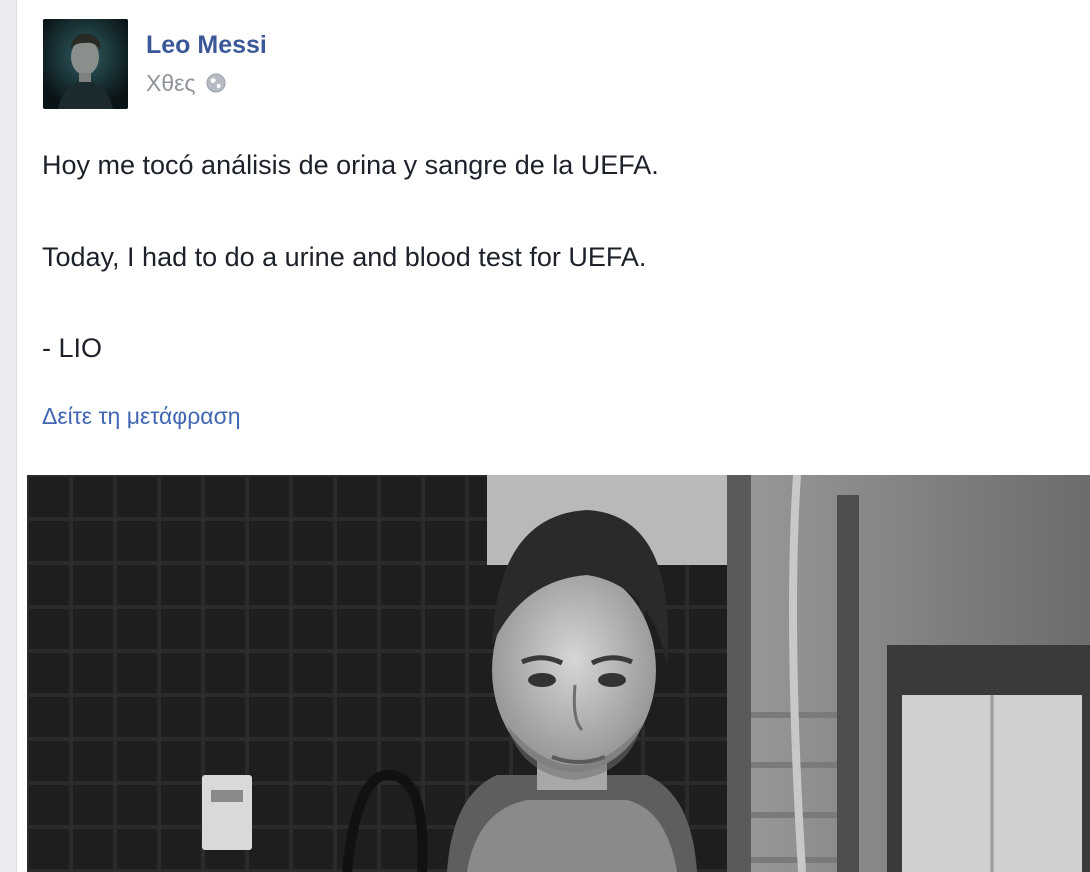 This screenshot has width=1090, height=872. I want to click on post-meta: Χθες, so click(186, 83).